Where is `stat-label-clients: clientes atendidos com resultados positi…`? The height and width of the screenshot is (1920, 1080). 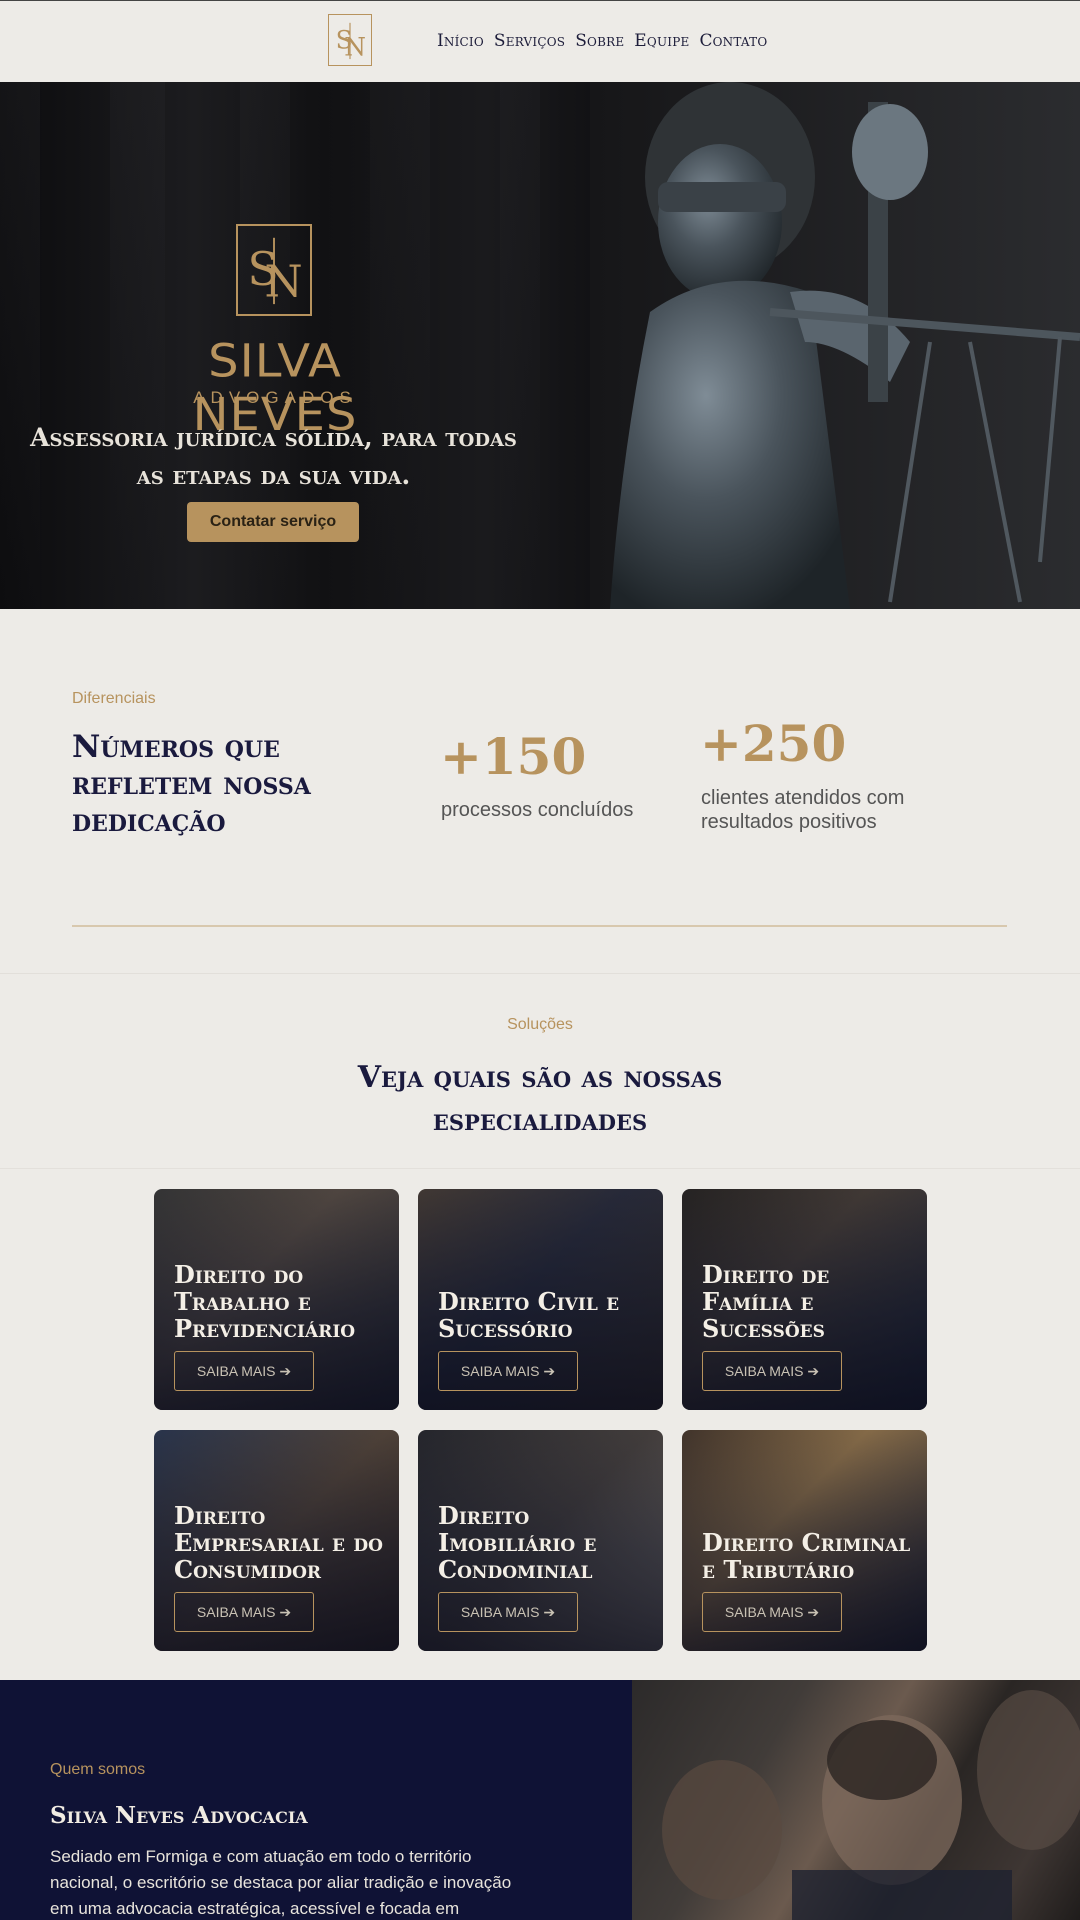
stat-label-clients: clientes atendidos com resultados positi… is located at coordinates (803, 810).